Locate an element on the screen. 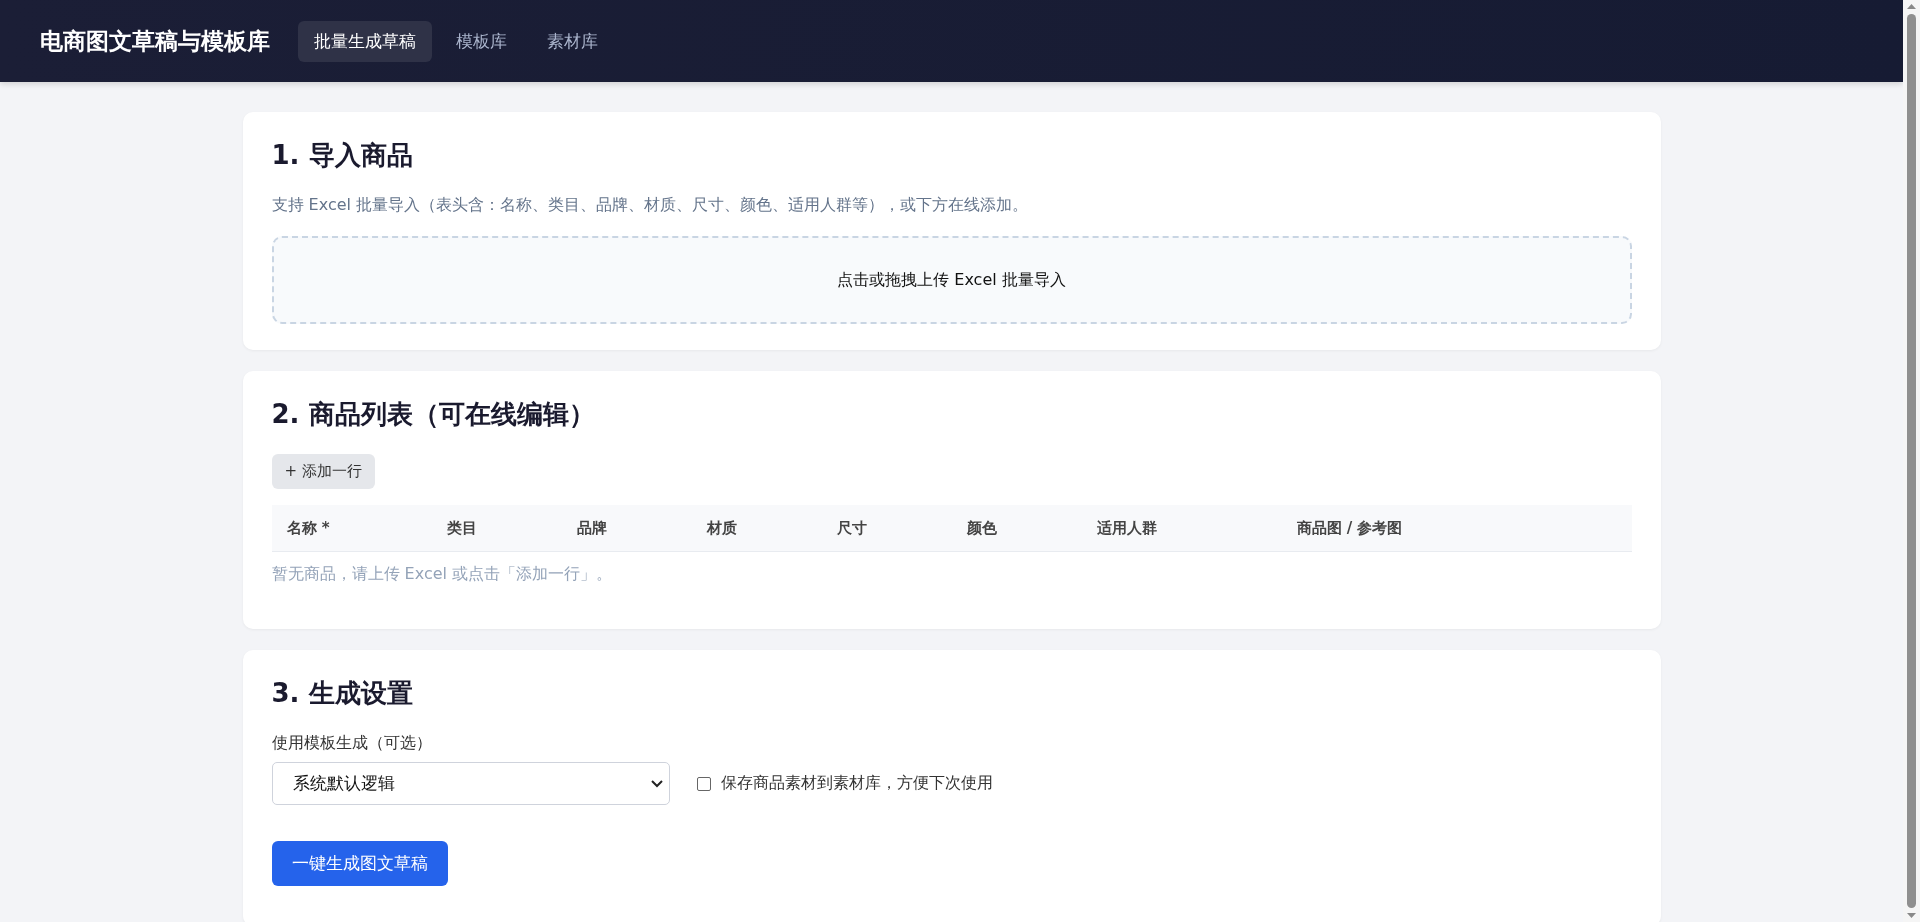 The width and height of the screenshot is (1920, 922). column-header: 尺寸 is located at coordinates (852, 528).